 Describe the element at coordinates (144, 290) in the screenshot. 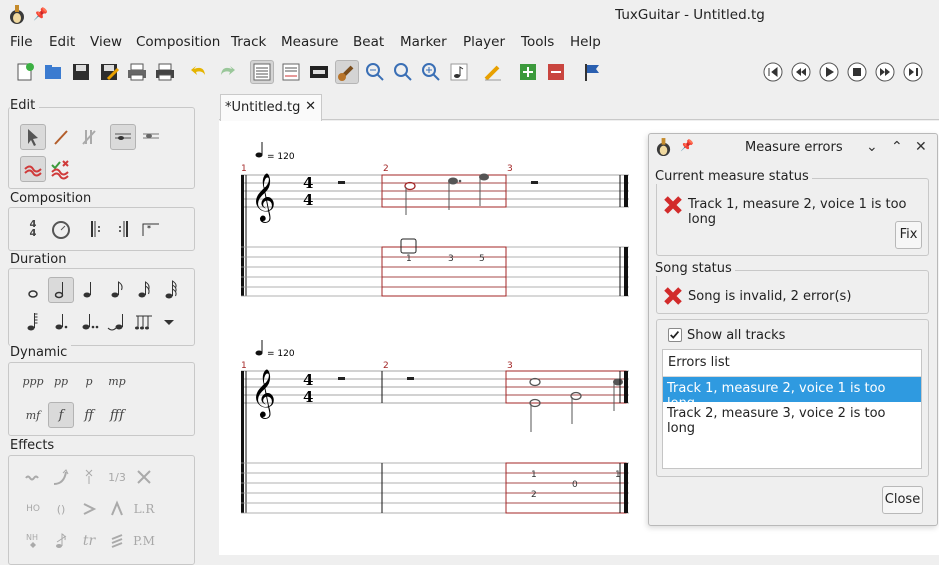

I see `sixteenth-note-icon` at that location.